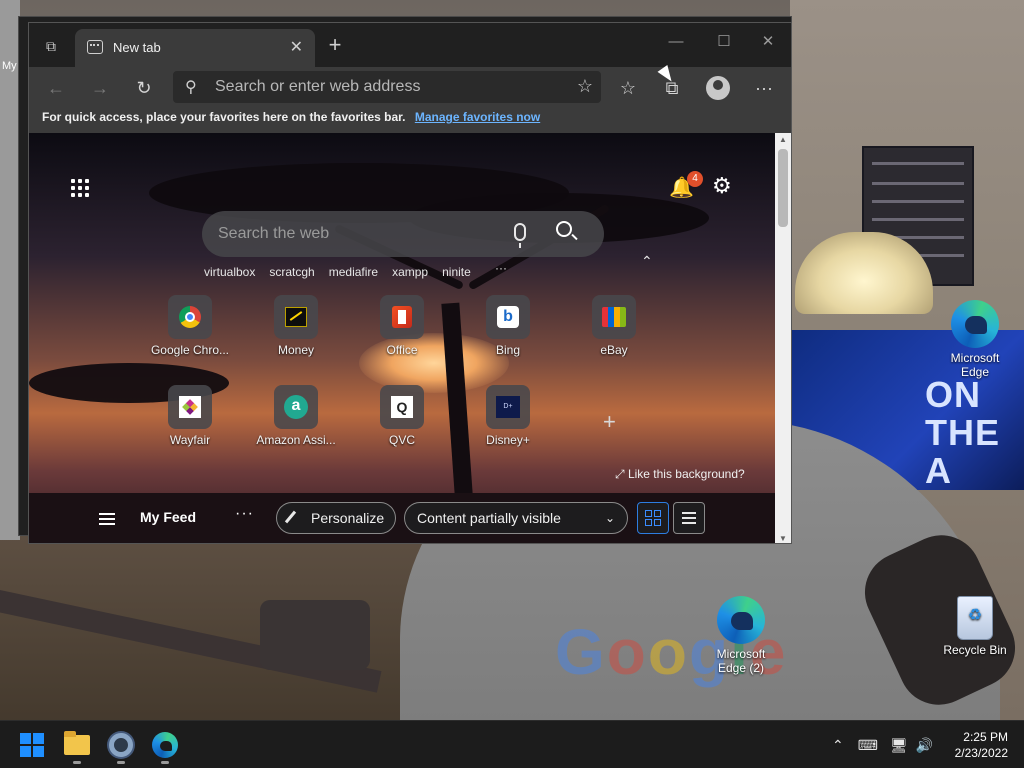  Describe the element at coordinates (581, 652) in the screenshot. I see `shirt-logo-letter: G` at that location.